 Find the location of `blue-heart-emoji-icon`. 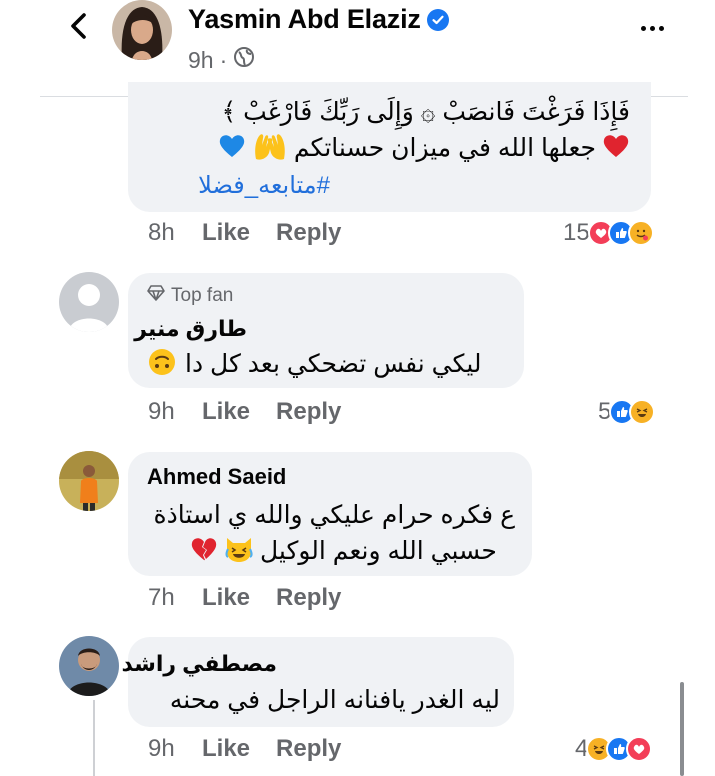

blue-heart-emoji-icon is located at coordinates (232, 148).